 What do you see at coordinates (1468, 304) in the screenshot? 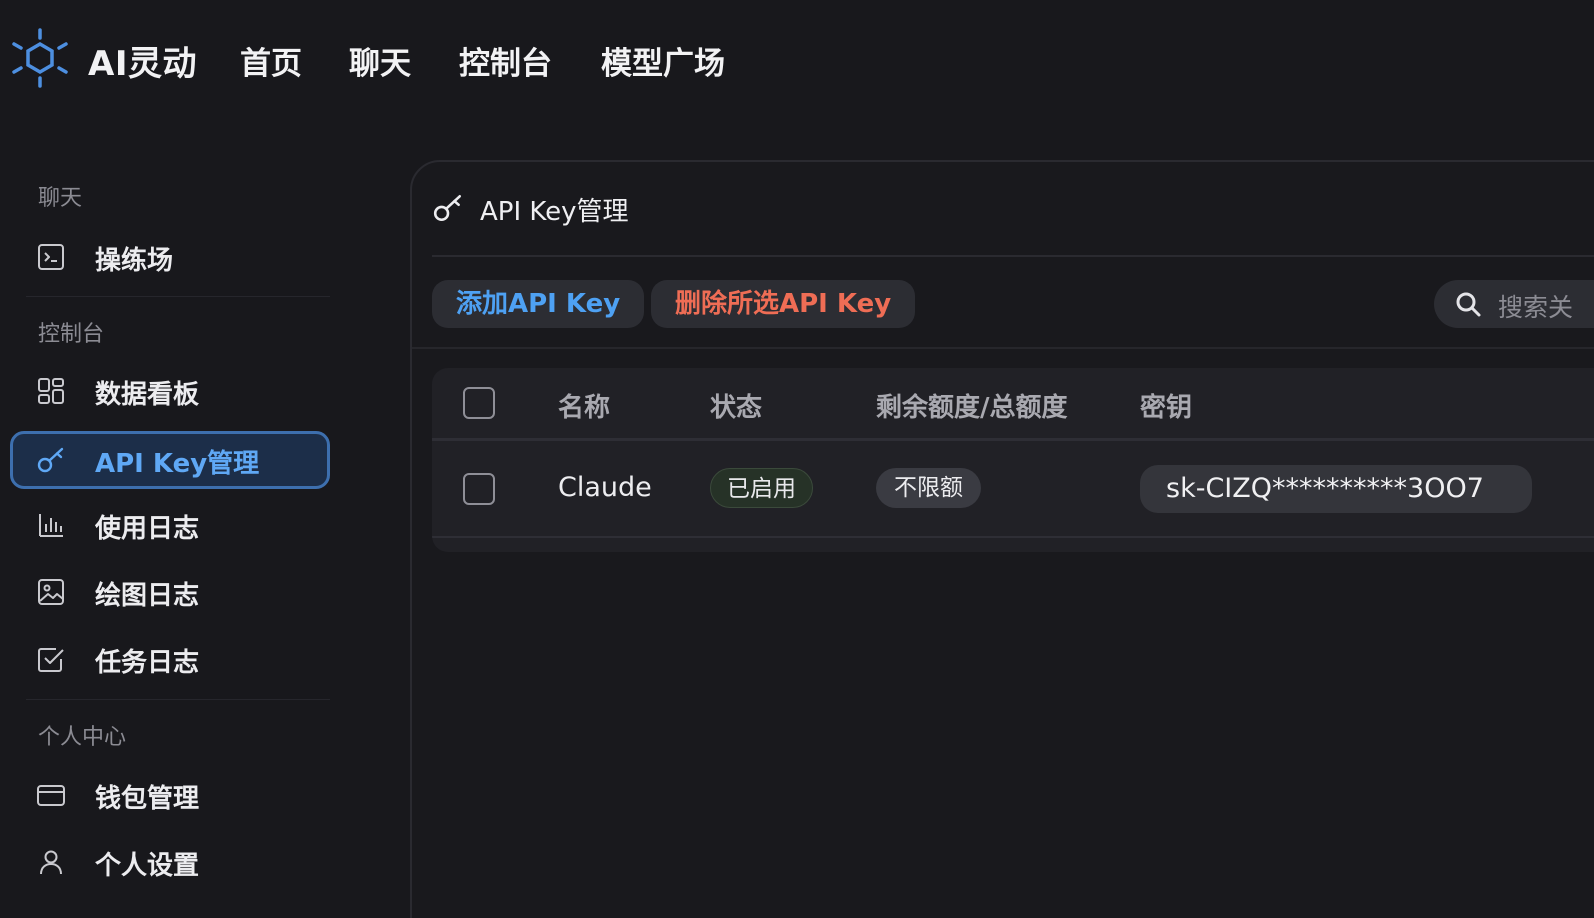
I see `search-icon` at bounding box center [1468, 304].